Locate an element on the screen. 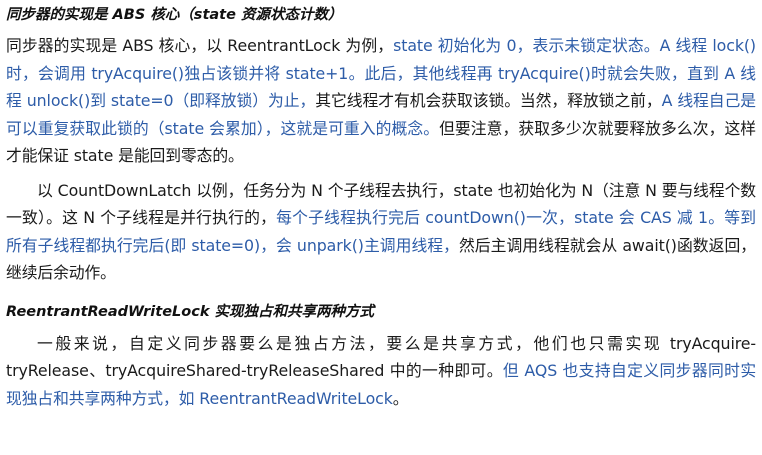  text-run: 同步器的实现是 ABS 核心，以 ReentrantLock 为例， is located at coordinates (200, 45).